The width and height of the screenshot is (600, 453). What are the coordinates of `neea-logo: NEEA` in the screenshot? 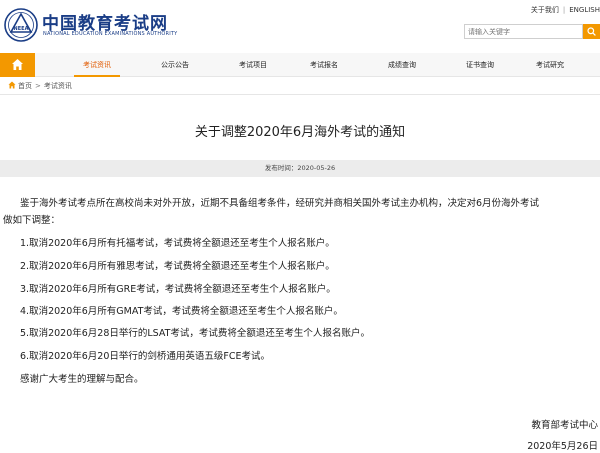 It's located at (21, 25).